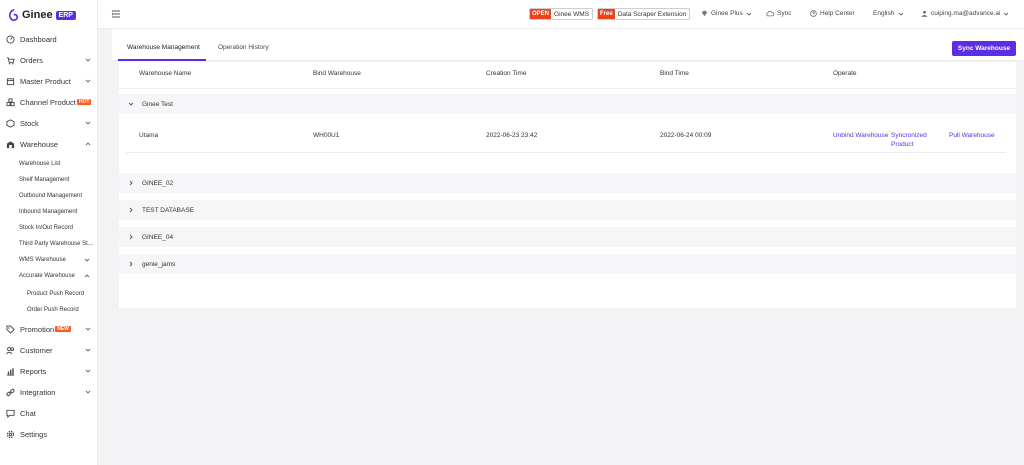 The image size is (1024, 465). What do you see at coordinates (44, 180) in the screenshot?
I see `sidebar-sub-shelf-management: Shelf Management` at bounding box center [44, 180].